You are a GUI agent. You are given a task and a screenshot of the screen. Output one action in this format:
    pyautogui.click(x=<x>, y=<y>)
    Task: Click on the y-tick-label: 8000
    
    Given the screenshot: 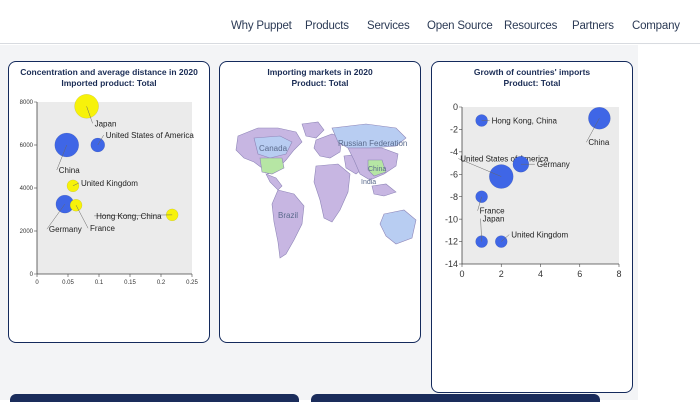 What is the action you would take?
    pyautogui.click(x=27, y=103)
    